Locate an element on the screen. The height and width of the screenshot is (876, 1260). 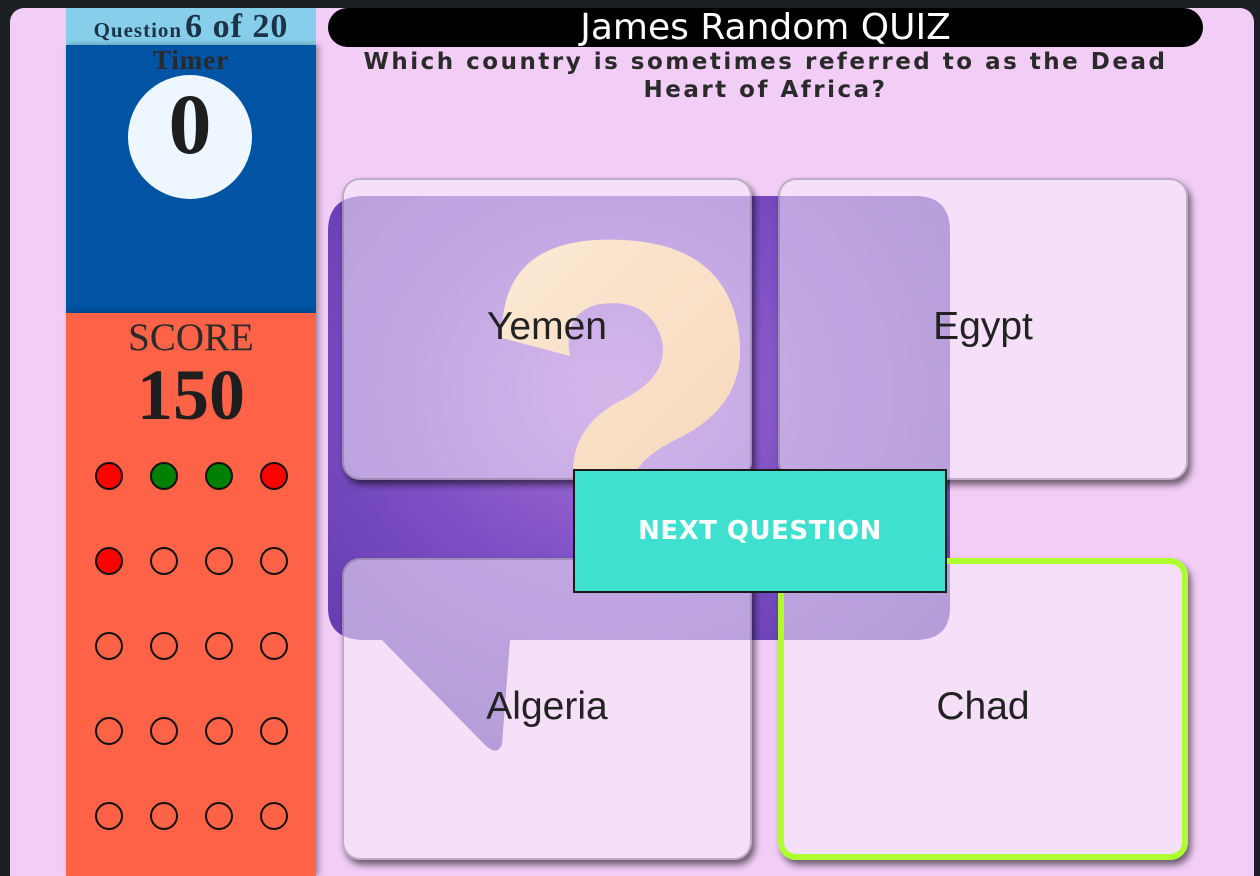
answer-button-yemen: Yemen is located at coordinates (547, 329).